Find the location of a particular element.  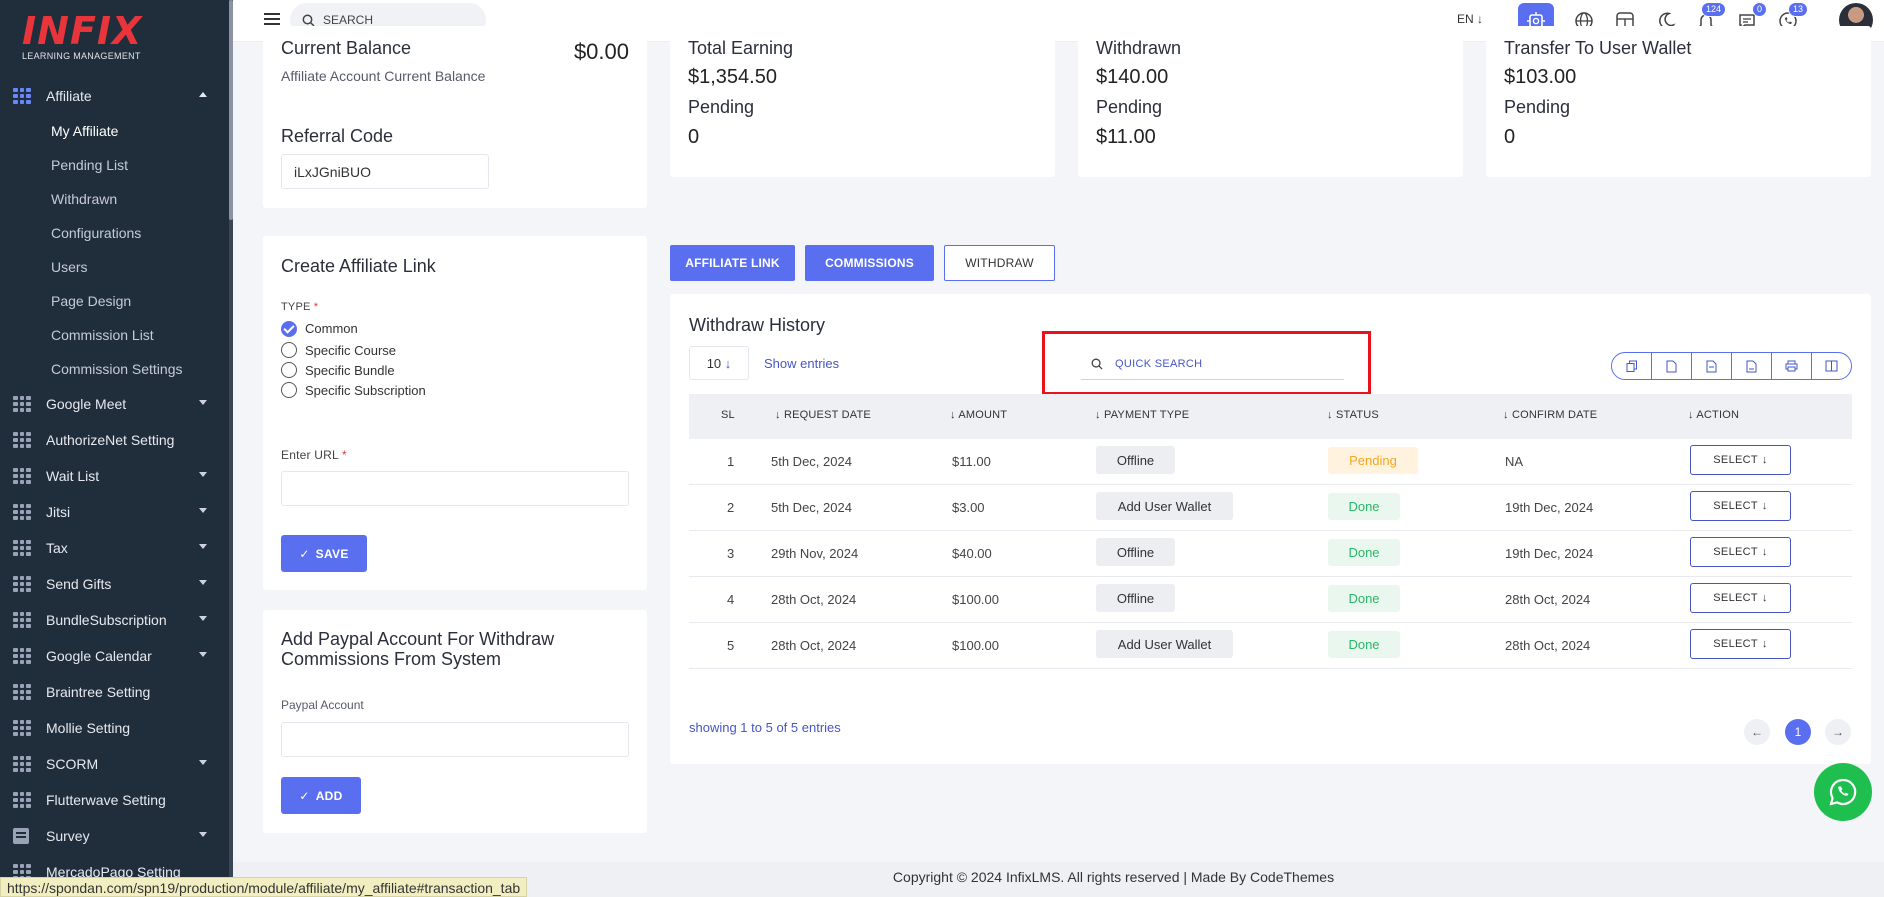

tab-commissions: COMMISSIONS is located at coordinates (869, 263).